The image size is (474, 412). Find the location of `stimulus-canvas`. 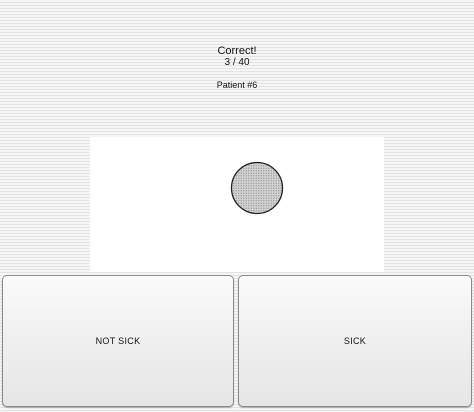

stimulus-canvas is located at coordinates (257, 188).